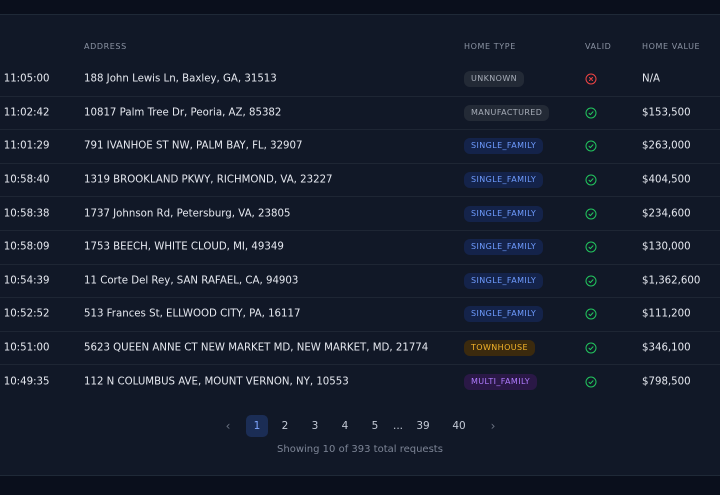 The image size is (720, 495). I want to click on timestamp: 3 10:52:52, so click(25, 314).